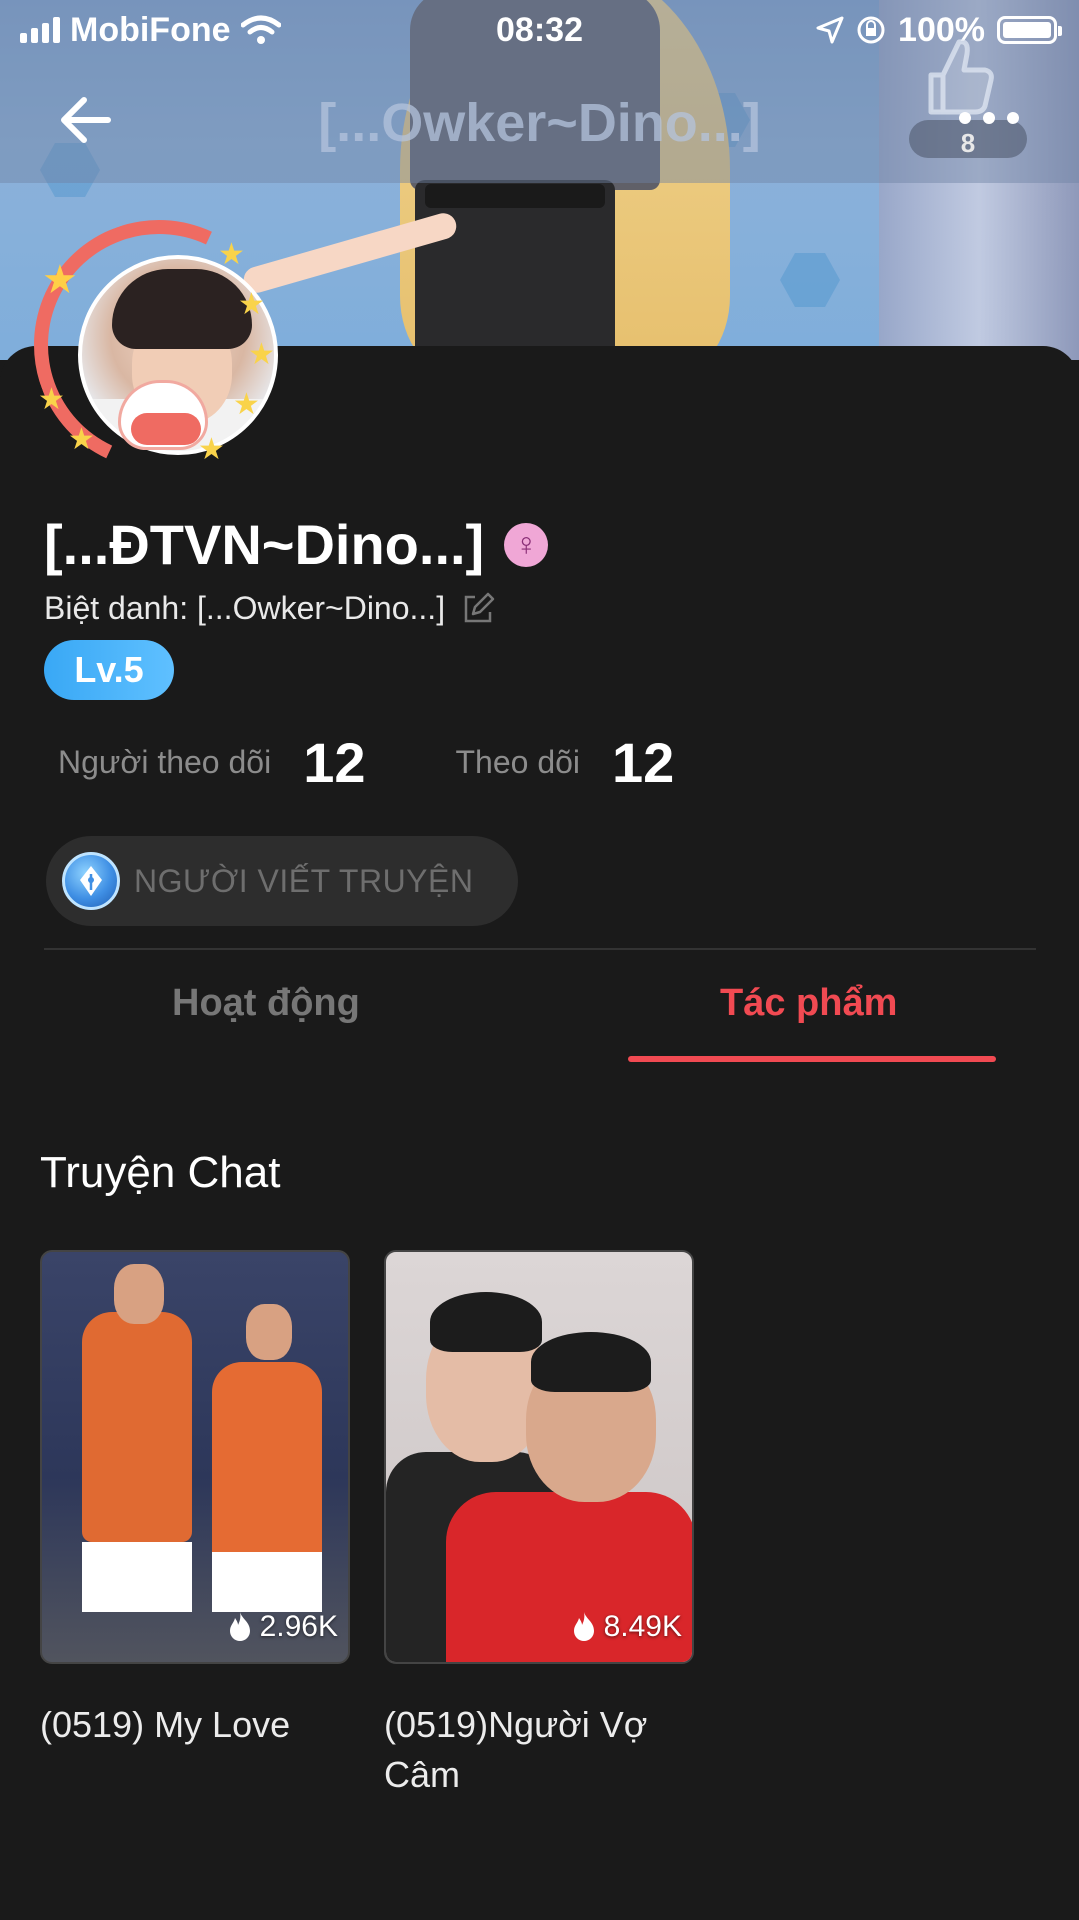  I want to click on following-stat: Theo dõi 12, so click(564, 762).